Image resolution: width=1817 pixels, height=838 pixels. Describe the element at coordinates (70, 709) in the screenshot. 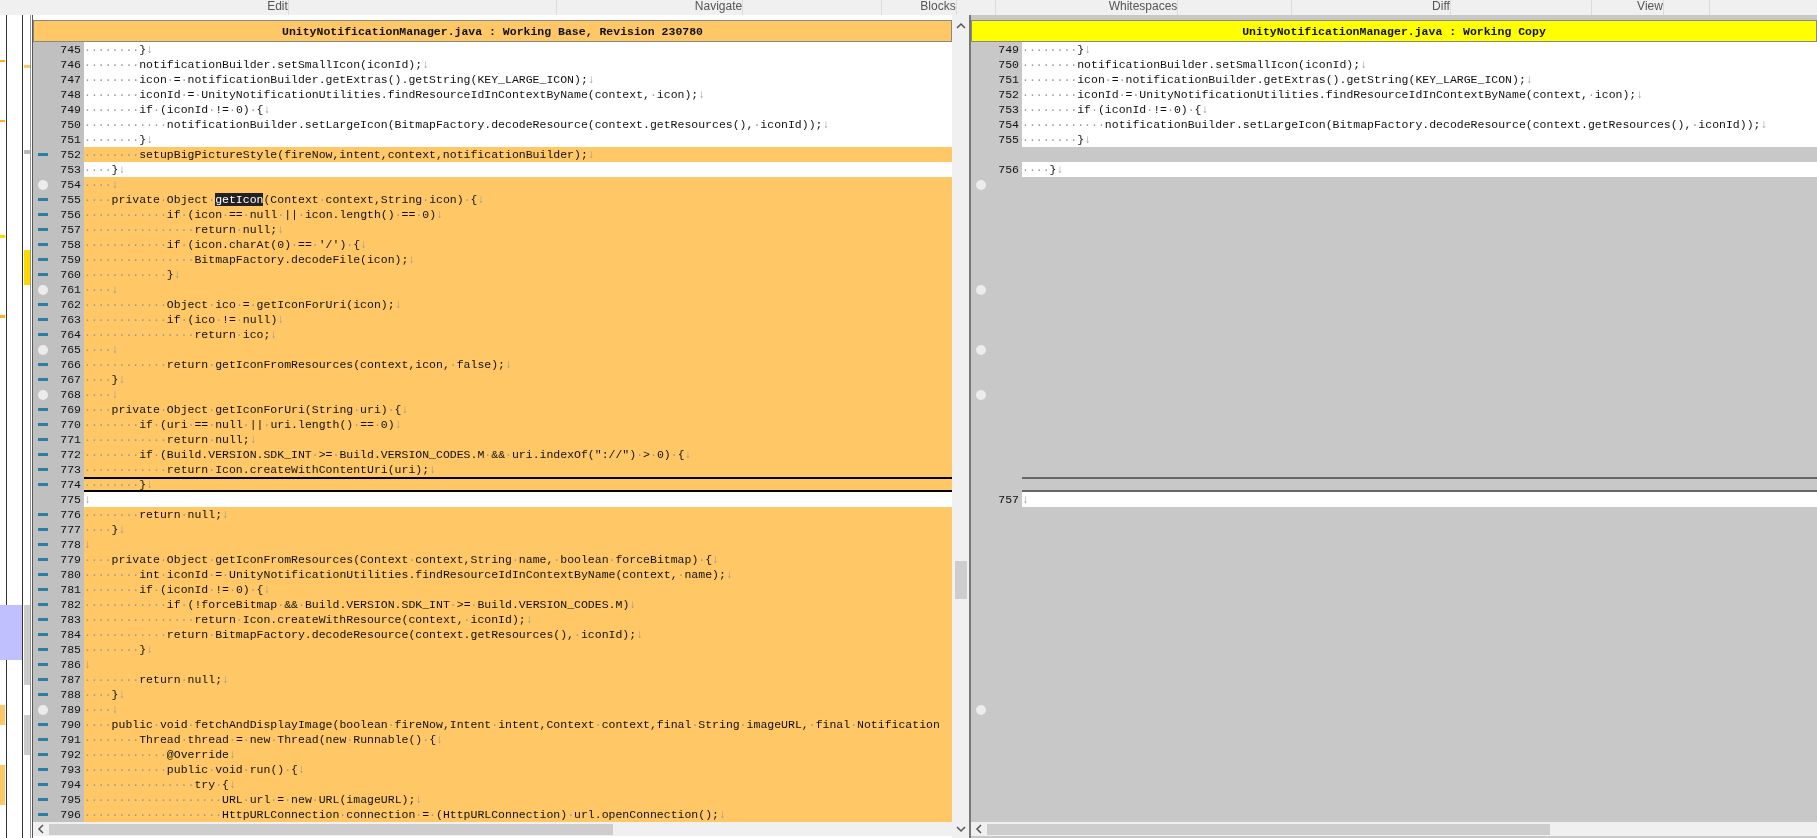

I see `line-number: 789` at that location.